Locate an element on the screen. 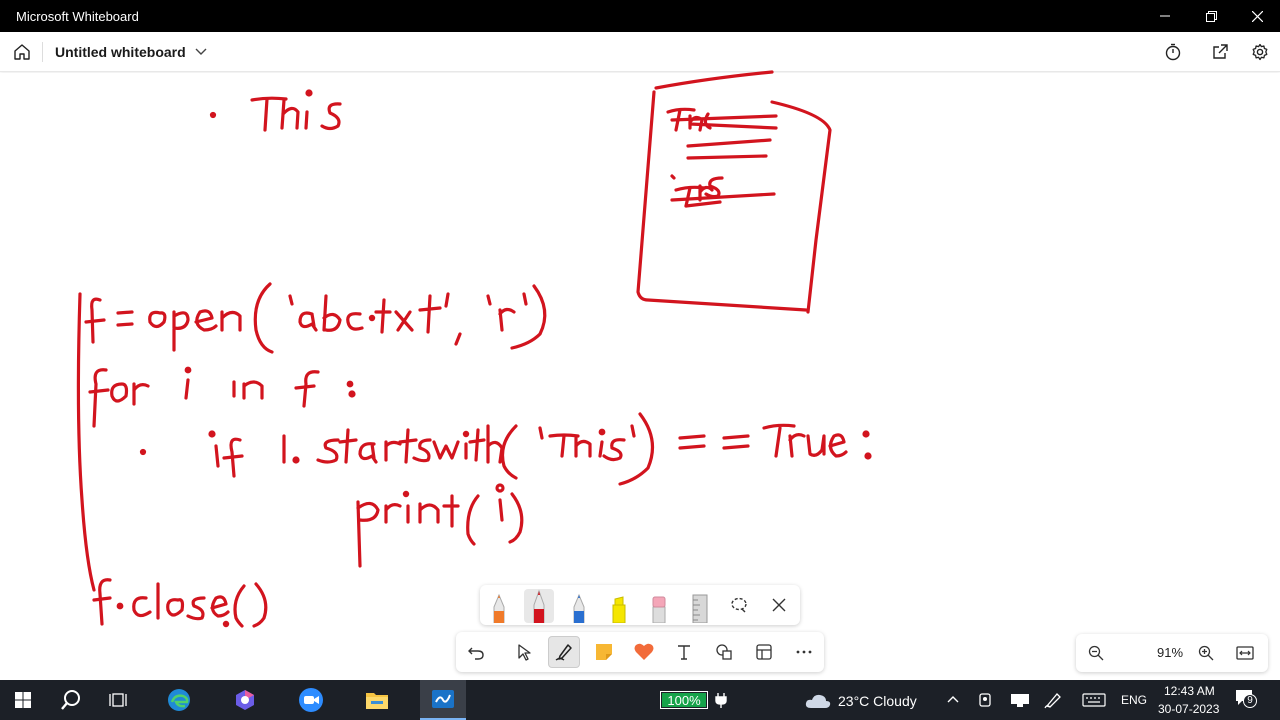 The image size is (1280, 720). zoom-in-button is located at coordinates (1206, 653).